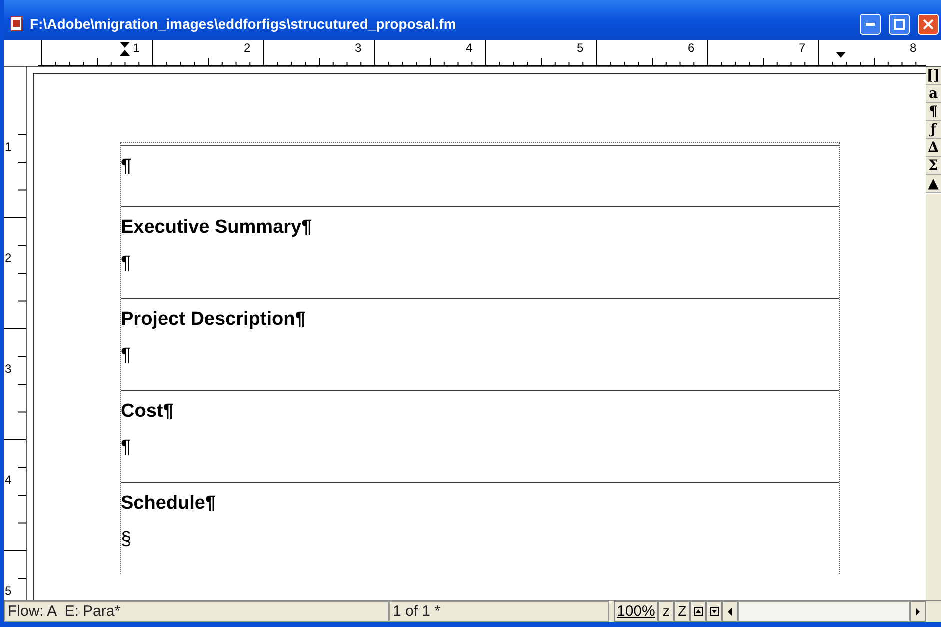  Describe the element at coordinates (213, 320) in the screenshot. I see `section-heading: Project Description¶` at that location.